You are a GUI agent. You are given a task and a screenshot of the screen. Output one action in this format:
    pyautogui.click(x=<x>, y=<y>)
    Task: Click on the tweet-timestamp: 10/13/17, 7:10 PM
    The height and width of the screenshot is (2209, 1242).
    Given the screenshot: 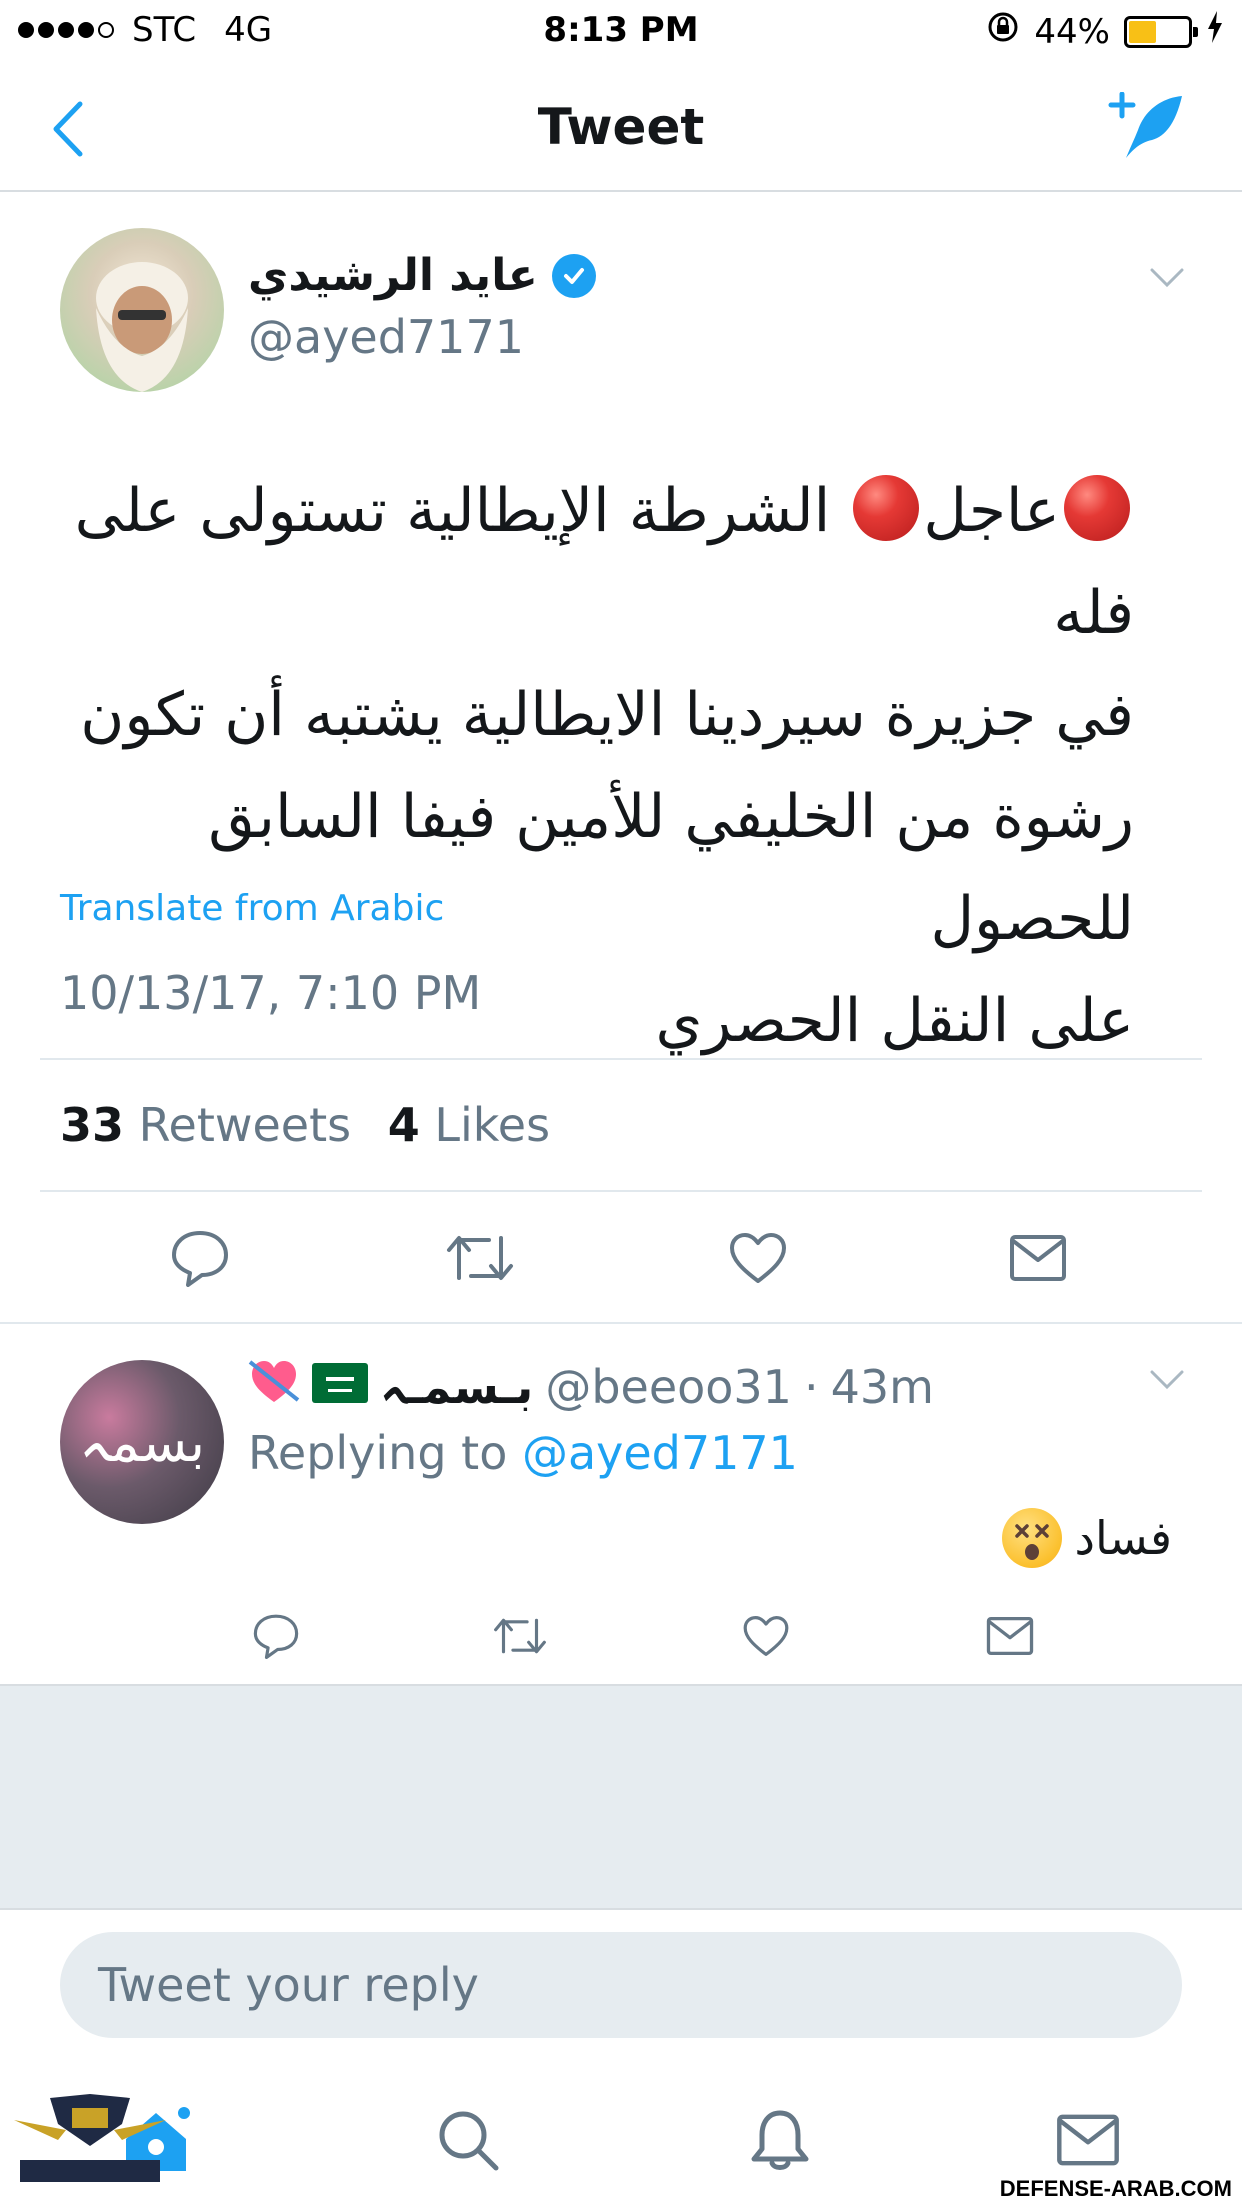 What is the action you would take?
    pyautogui.click(x=271, y=993)
    